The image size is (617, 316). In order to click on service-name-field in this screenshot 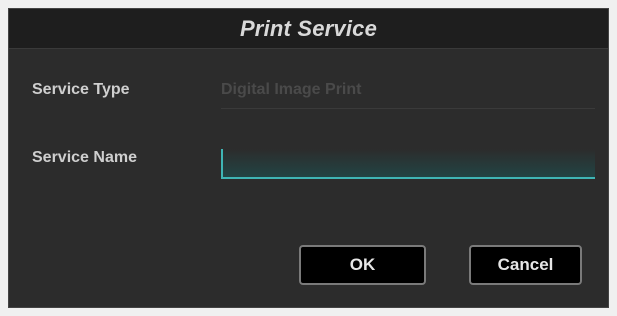, I will do `click(408, 164)`.